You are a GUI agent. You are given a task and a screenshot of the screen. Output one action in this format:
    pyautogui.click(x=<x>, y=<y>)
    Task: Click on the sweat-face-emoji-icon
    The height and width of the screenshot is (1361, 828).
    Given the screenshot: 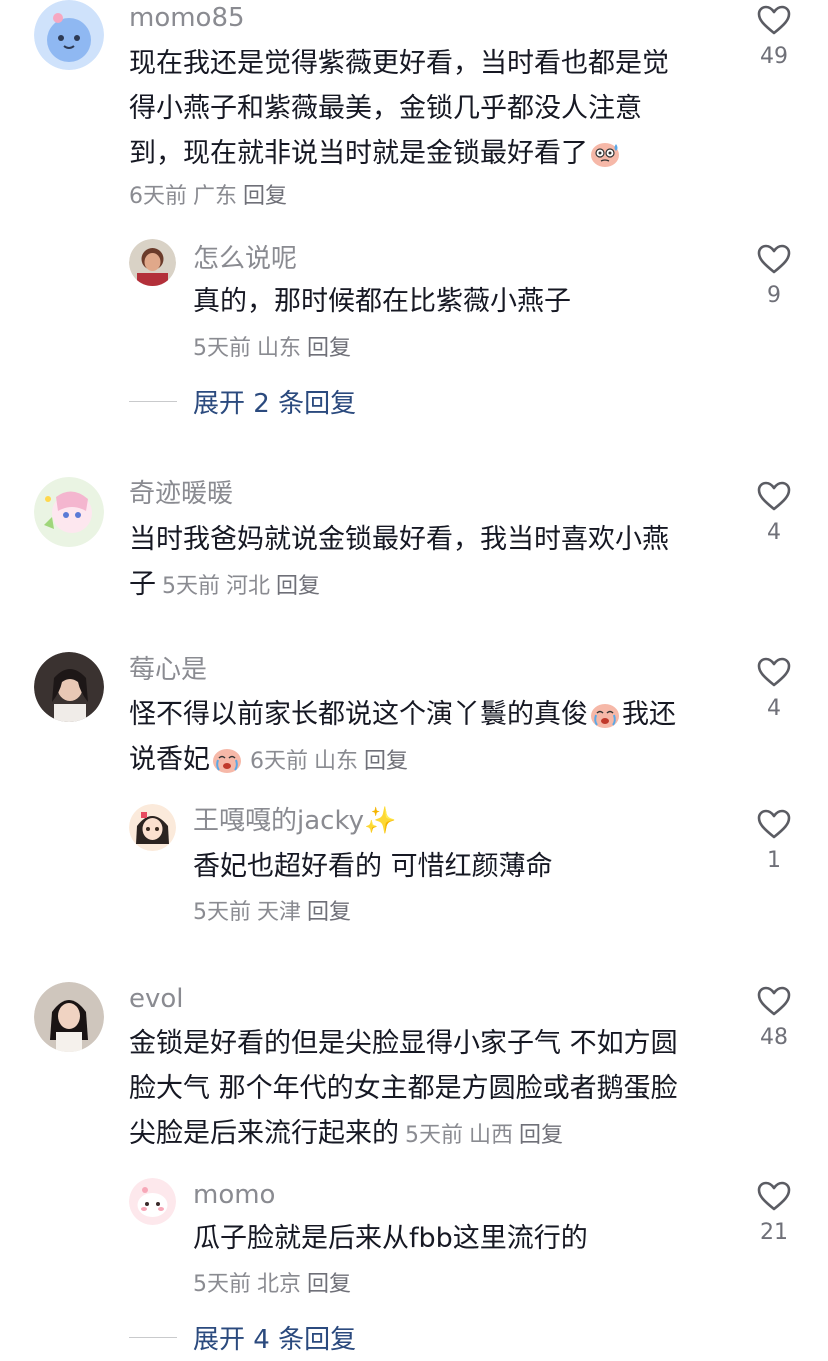 What is the action you would take?
    pyautogui.click(x=605, y=152)
    